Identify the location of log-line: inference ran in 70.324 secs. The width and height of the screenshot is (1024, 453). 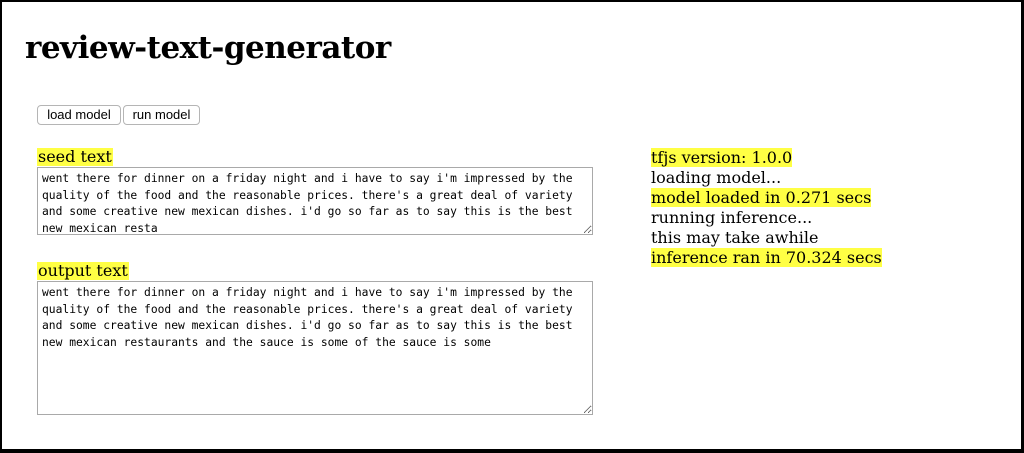
(766, 257).